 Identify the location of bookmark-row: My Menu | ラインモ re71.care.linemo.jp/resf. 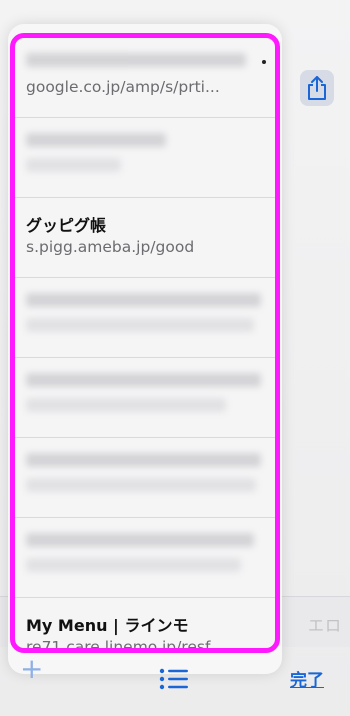
(145, 625).